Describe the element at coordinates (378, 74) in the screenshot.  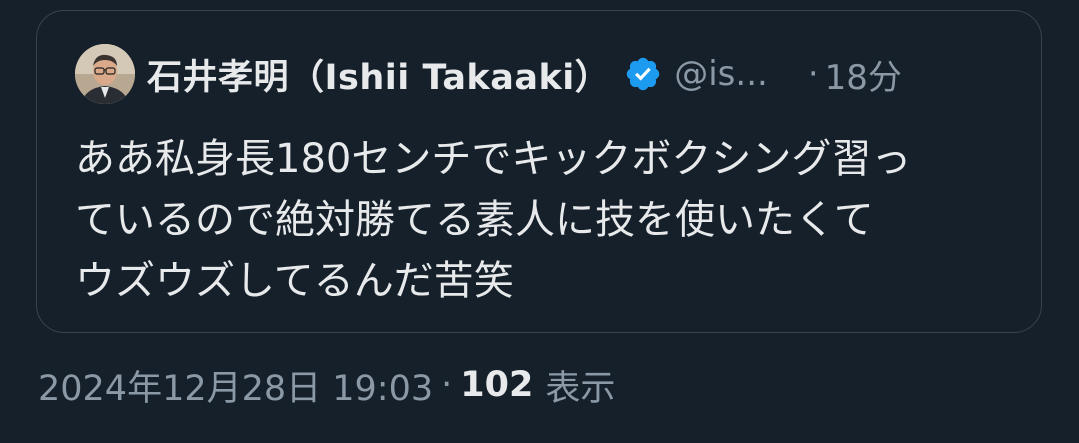
I see `author-display-name: 石井孝明（Ishii Takaaki）` at that location.